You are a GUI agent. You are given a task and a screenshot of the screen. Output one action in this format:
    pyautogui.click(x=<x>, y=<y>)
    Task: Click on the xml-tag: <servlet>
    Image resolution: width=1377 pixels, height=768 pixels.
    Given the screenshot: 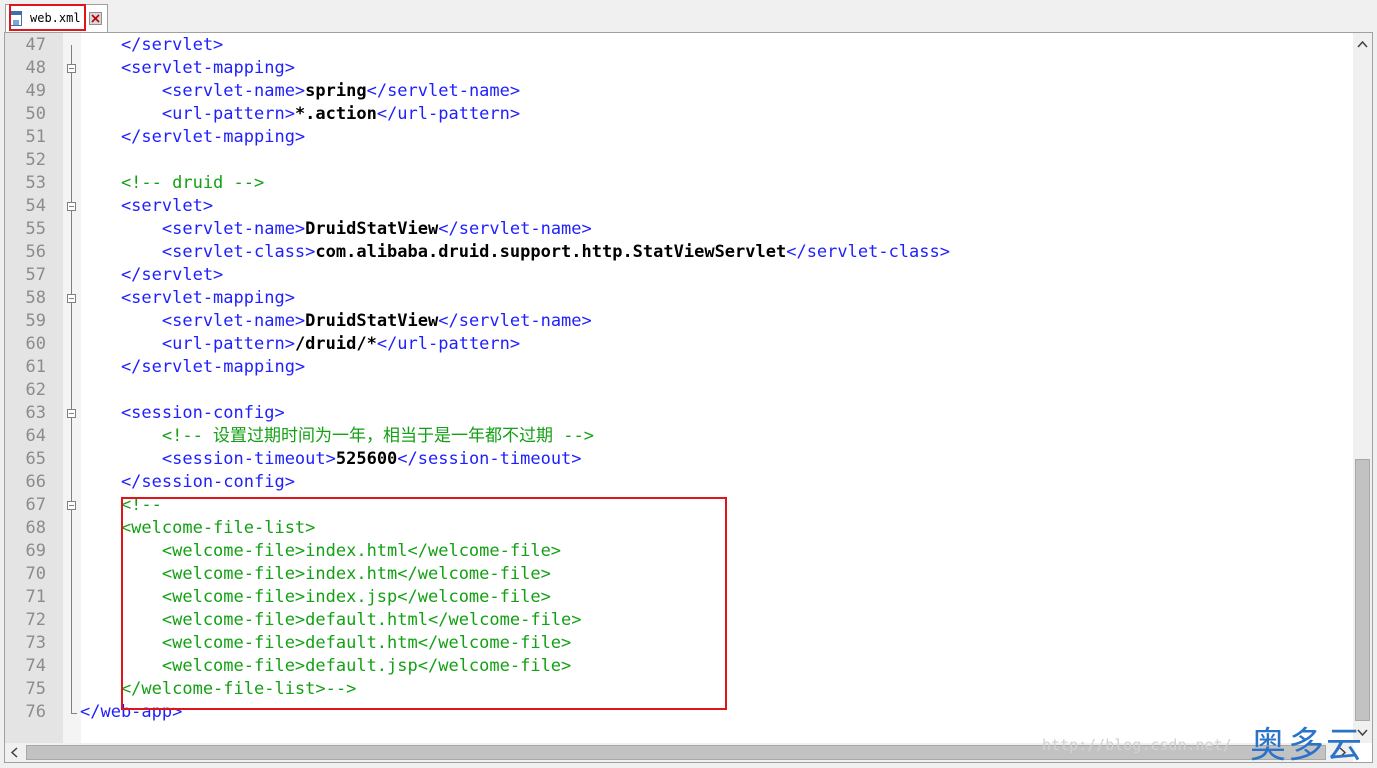 What is the action you would take?
    pyautogui.click(x=147, y=206)
    